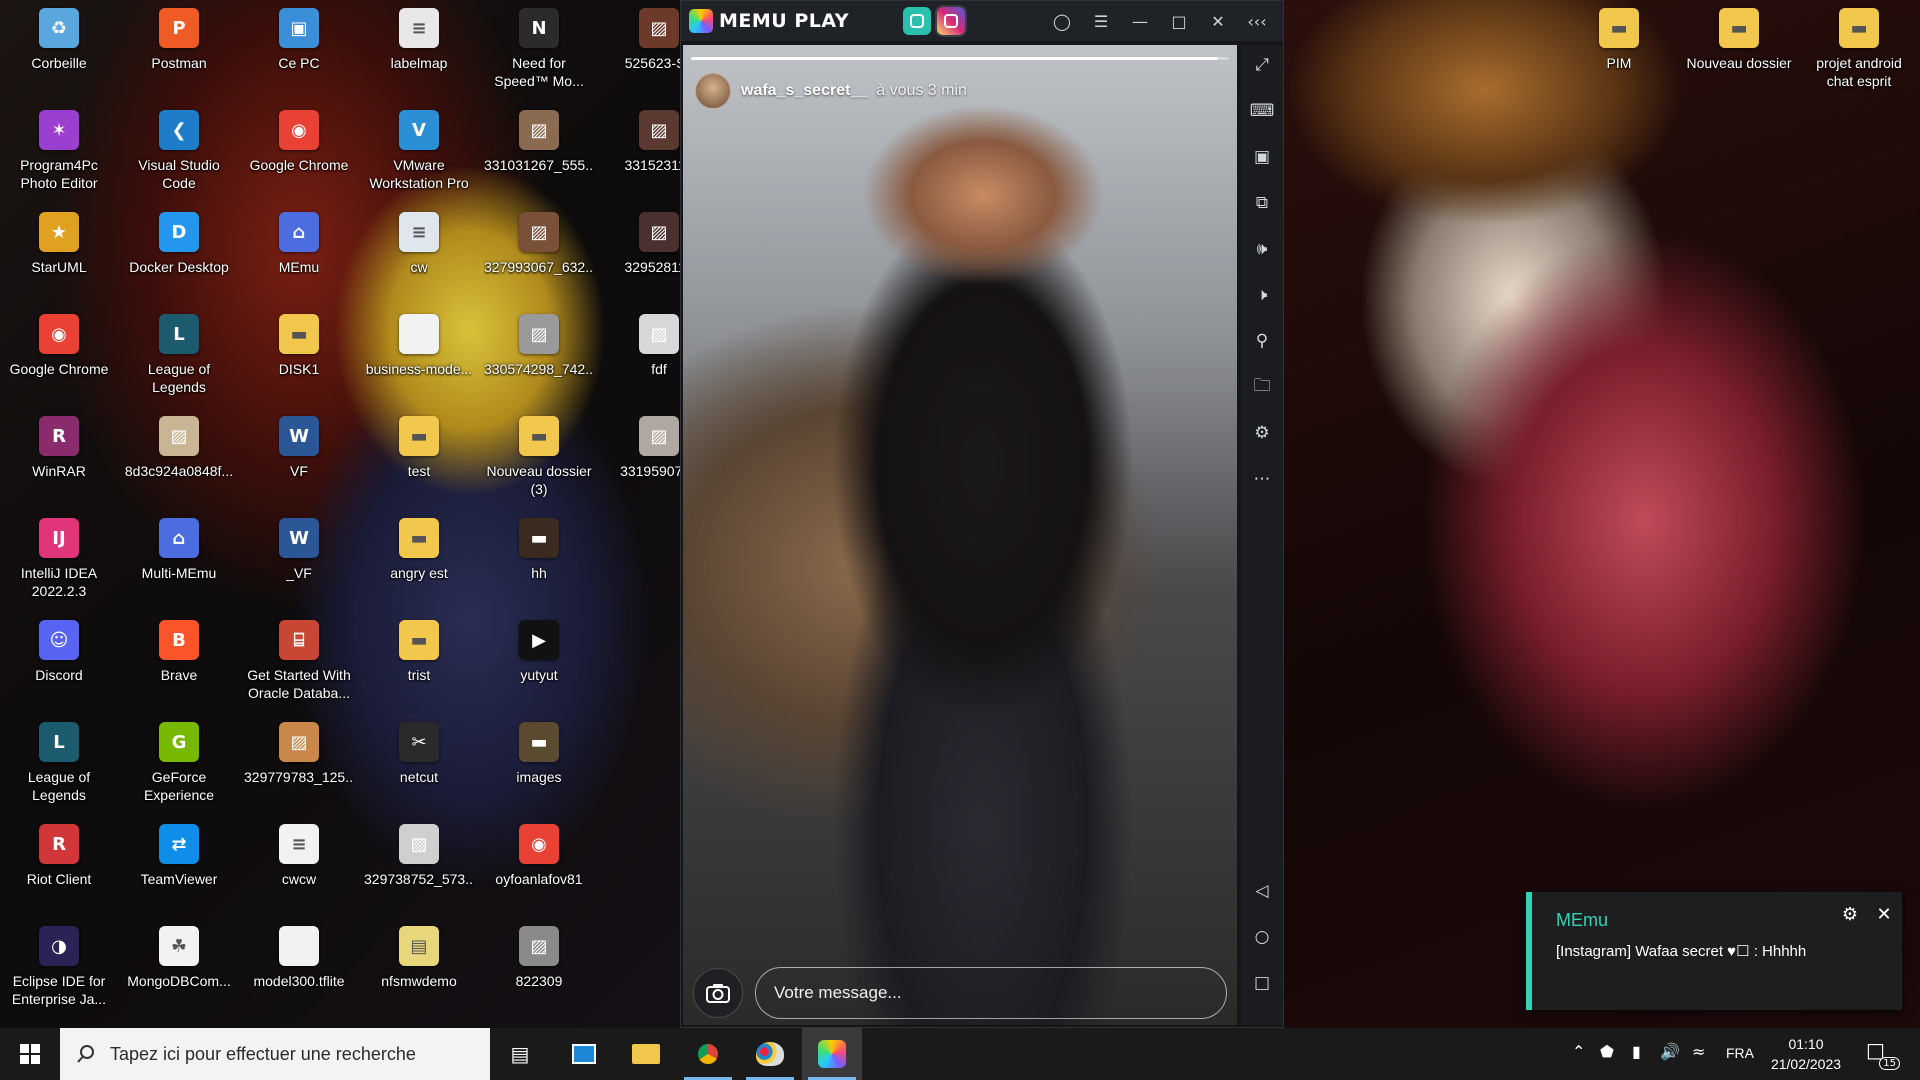 This screenshot has height=1080, width=1920. What do you see at coordinates (1262, 433) in the screenshot?
I see `settings-button: ⚙` at bounding box center [1262, 433].